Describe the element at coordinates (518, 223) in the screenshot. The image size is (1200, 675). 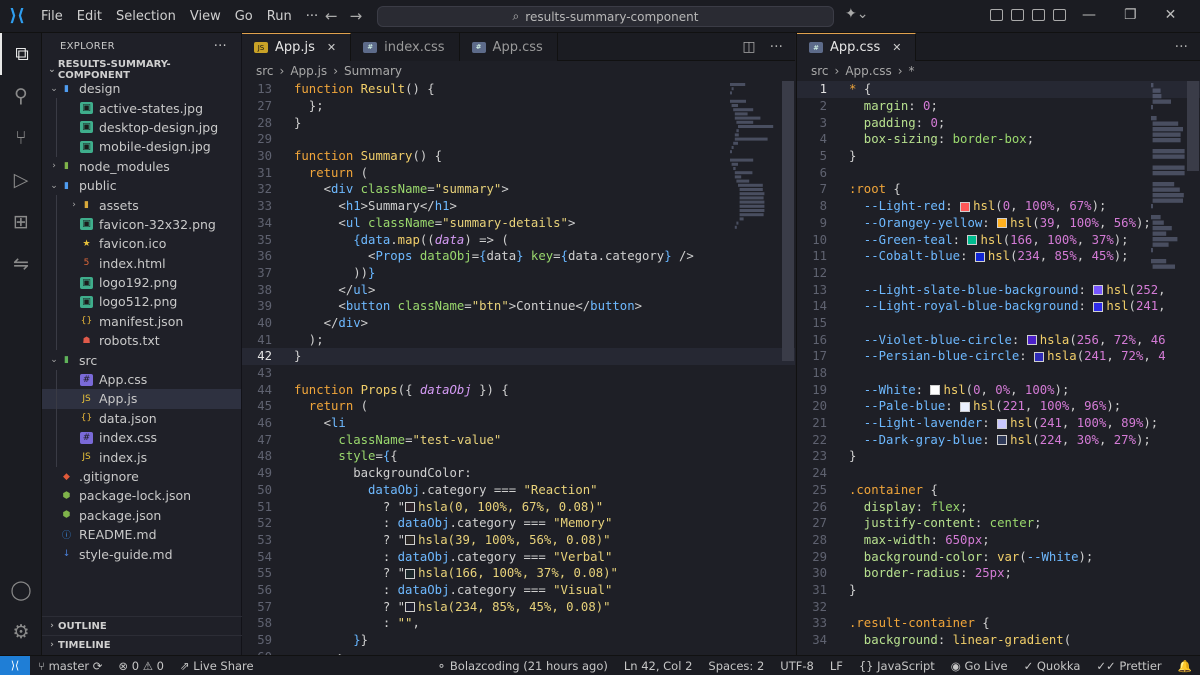
I see `code-line: 34 <ul className="summary-details">` at that location.